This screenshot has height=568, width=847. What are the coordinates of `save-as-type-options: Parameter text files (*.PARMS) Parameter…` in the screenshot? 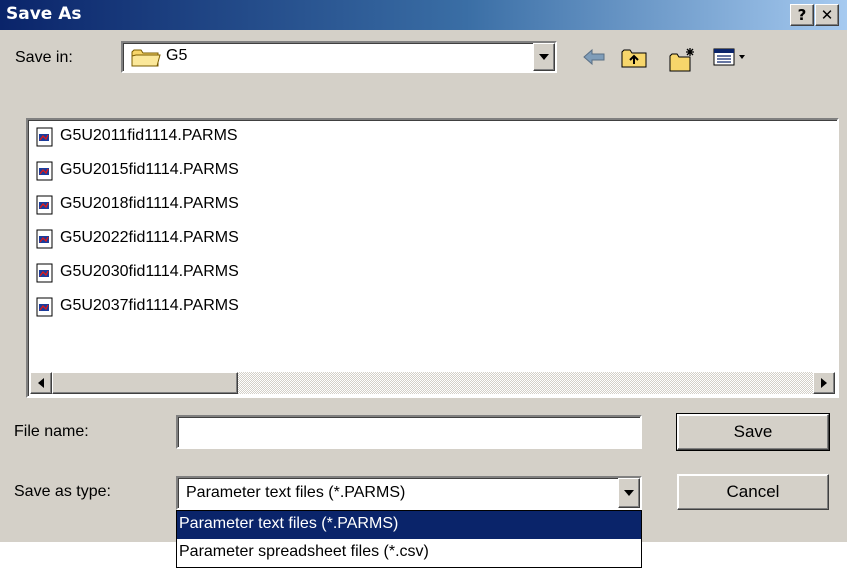 It's located at (409, 539).